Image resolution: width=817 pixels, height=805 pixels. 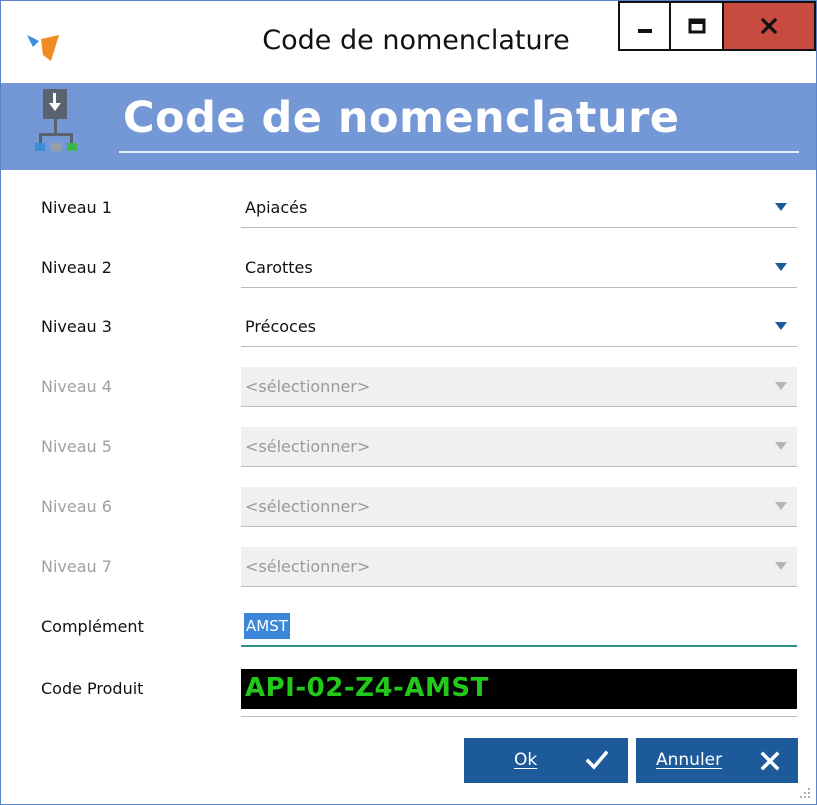 I want to click on row-niveau-1: Niveau 1 Apiacés, so click(x=408, y=208).